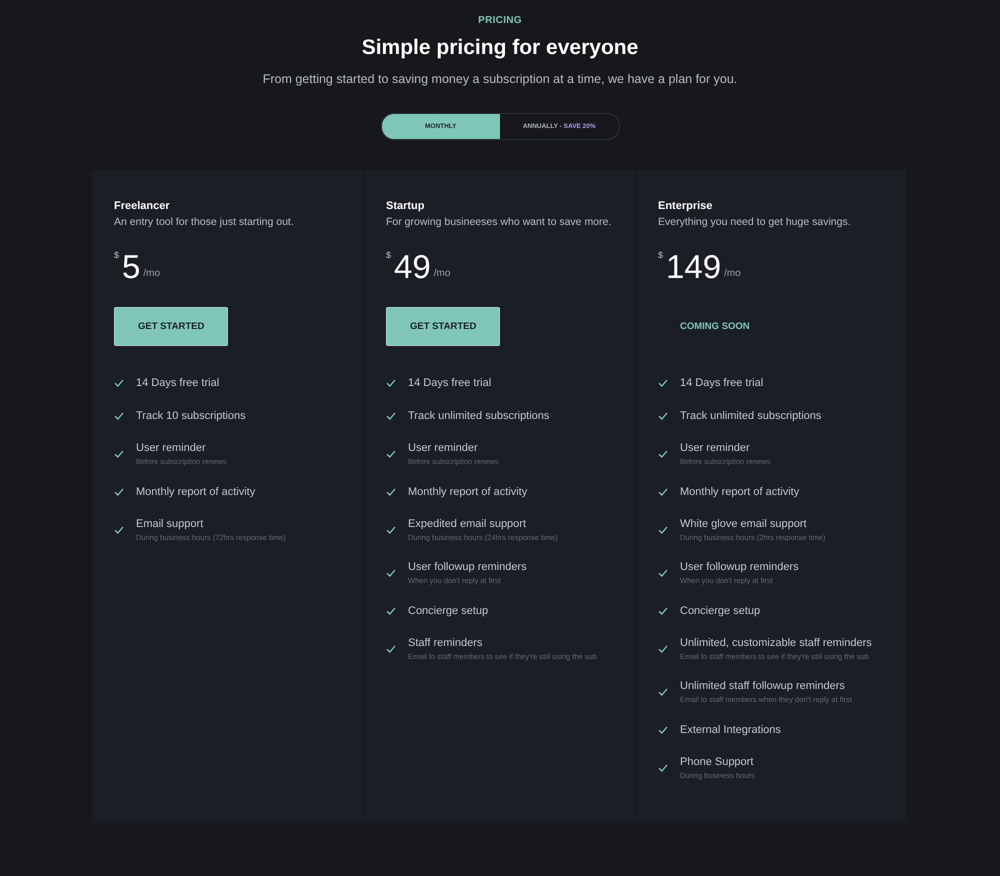 The width and height of the screenshot is (1000, 876). What do you see at coordinates (500, 79) in the screenshot?
I see `page-subtitle: From getting started to saving money a subscription at a time, we have a plan for you.` at bounding box center [500, 79].